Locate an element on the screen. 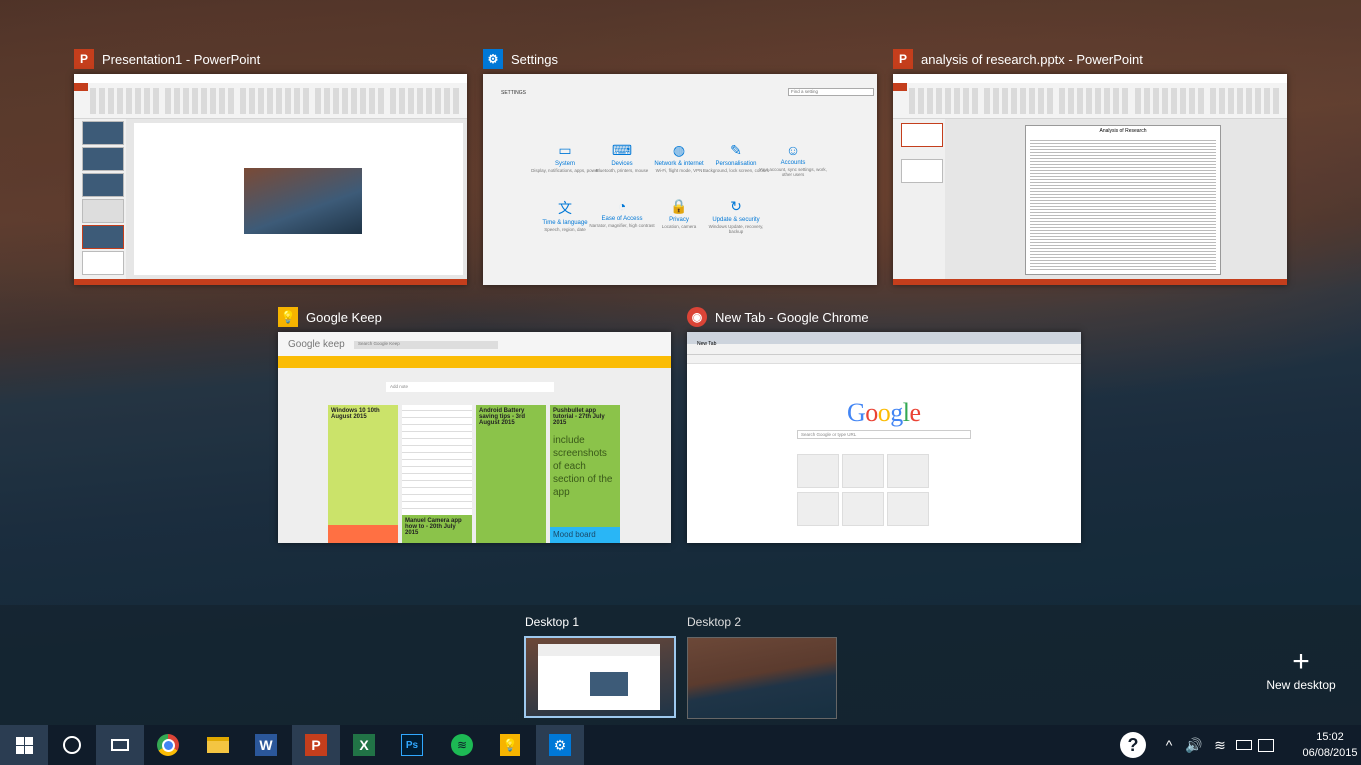 The image size is (1361, 765). network-button: ≋ is located at coordinates (1220, 745).